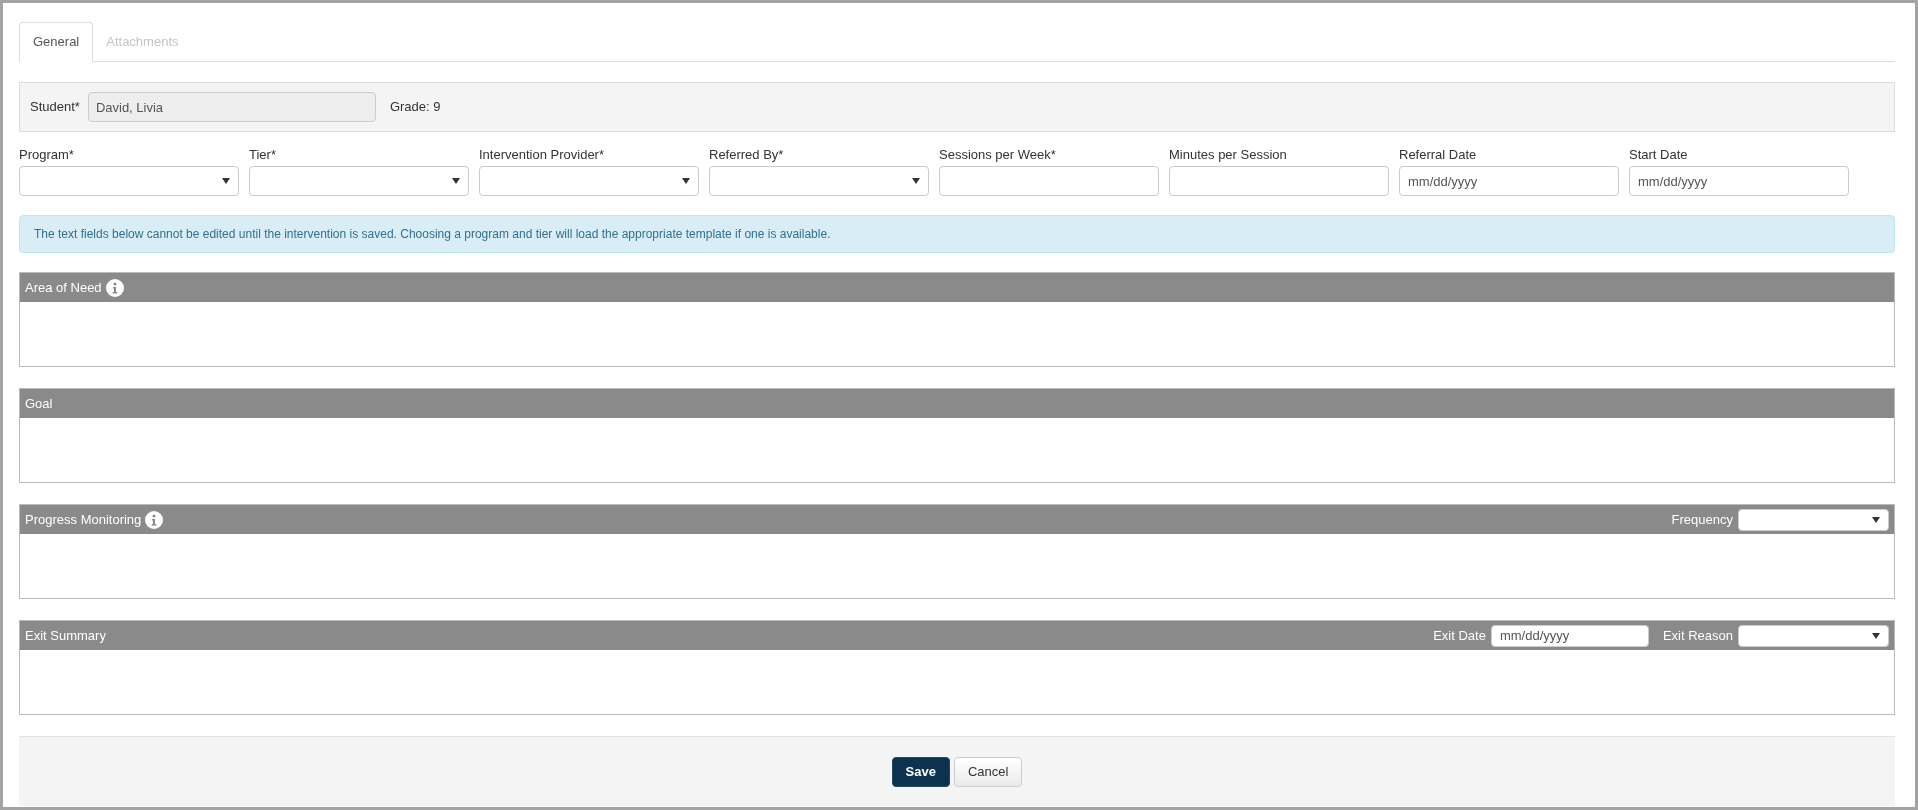  I want to click on field-label: Program*, so click(47, 155).